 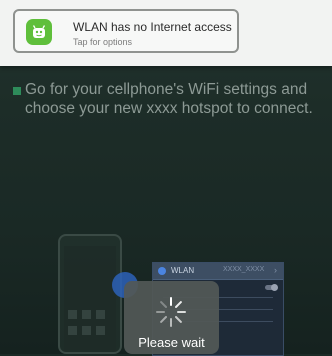 I want to click on wifi-label: WLAN, so click(x=183, y=270).